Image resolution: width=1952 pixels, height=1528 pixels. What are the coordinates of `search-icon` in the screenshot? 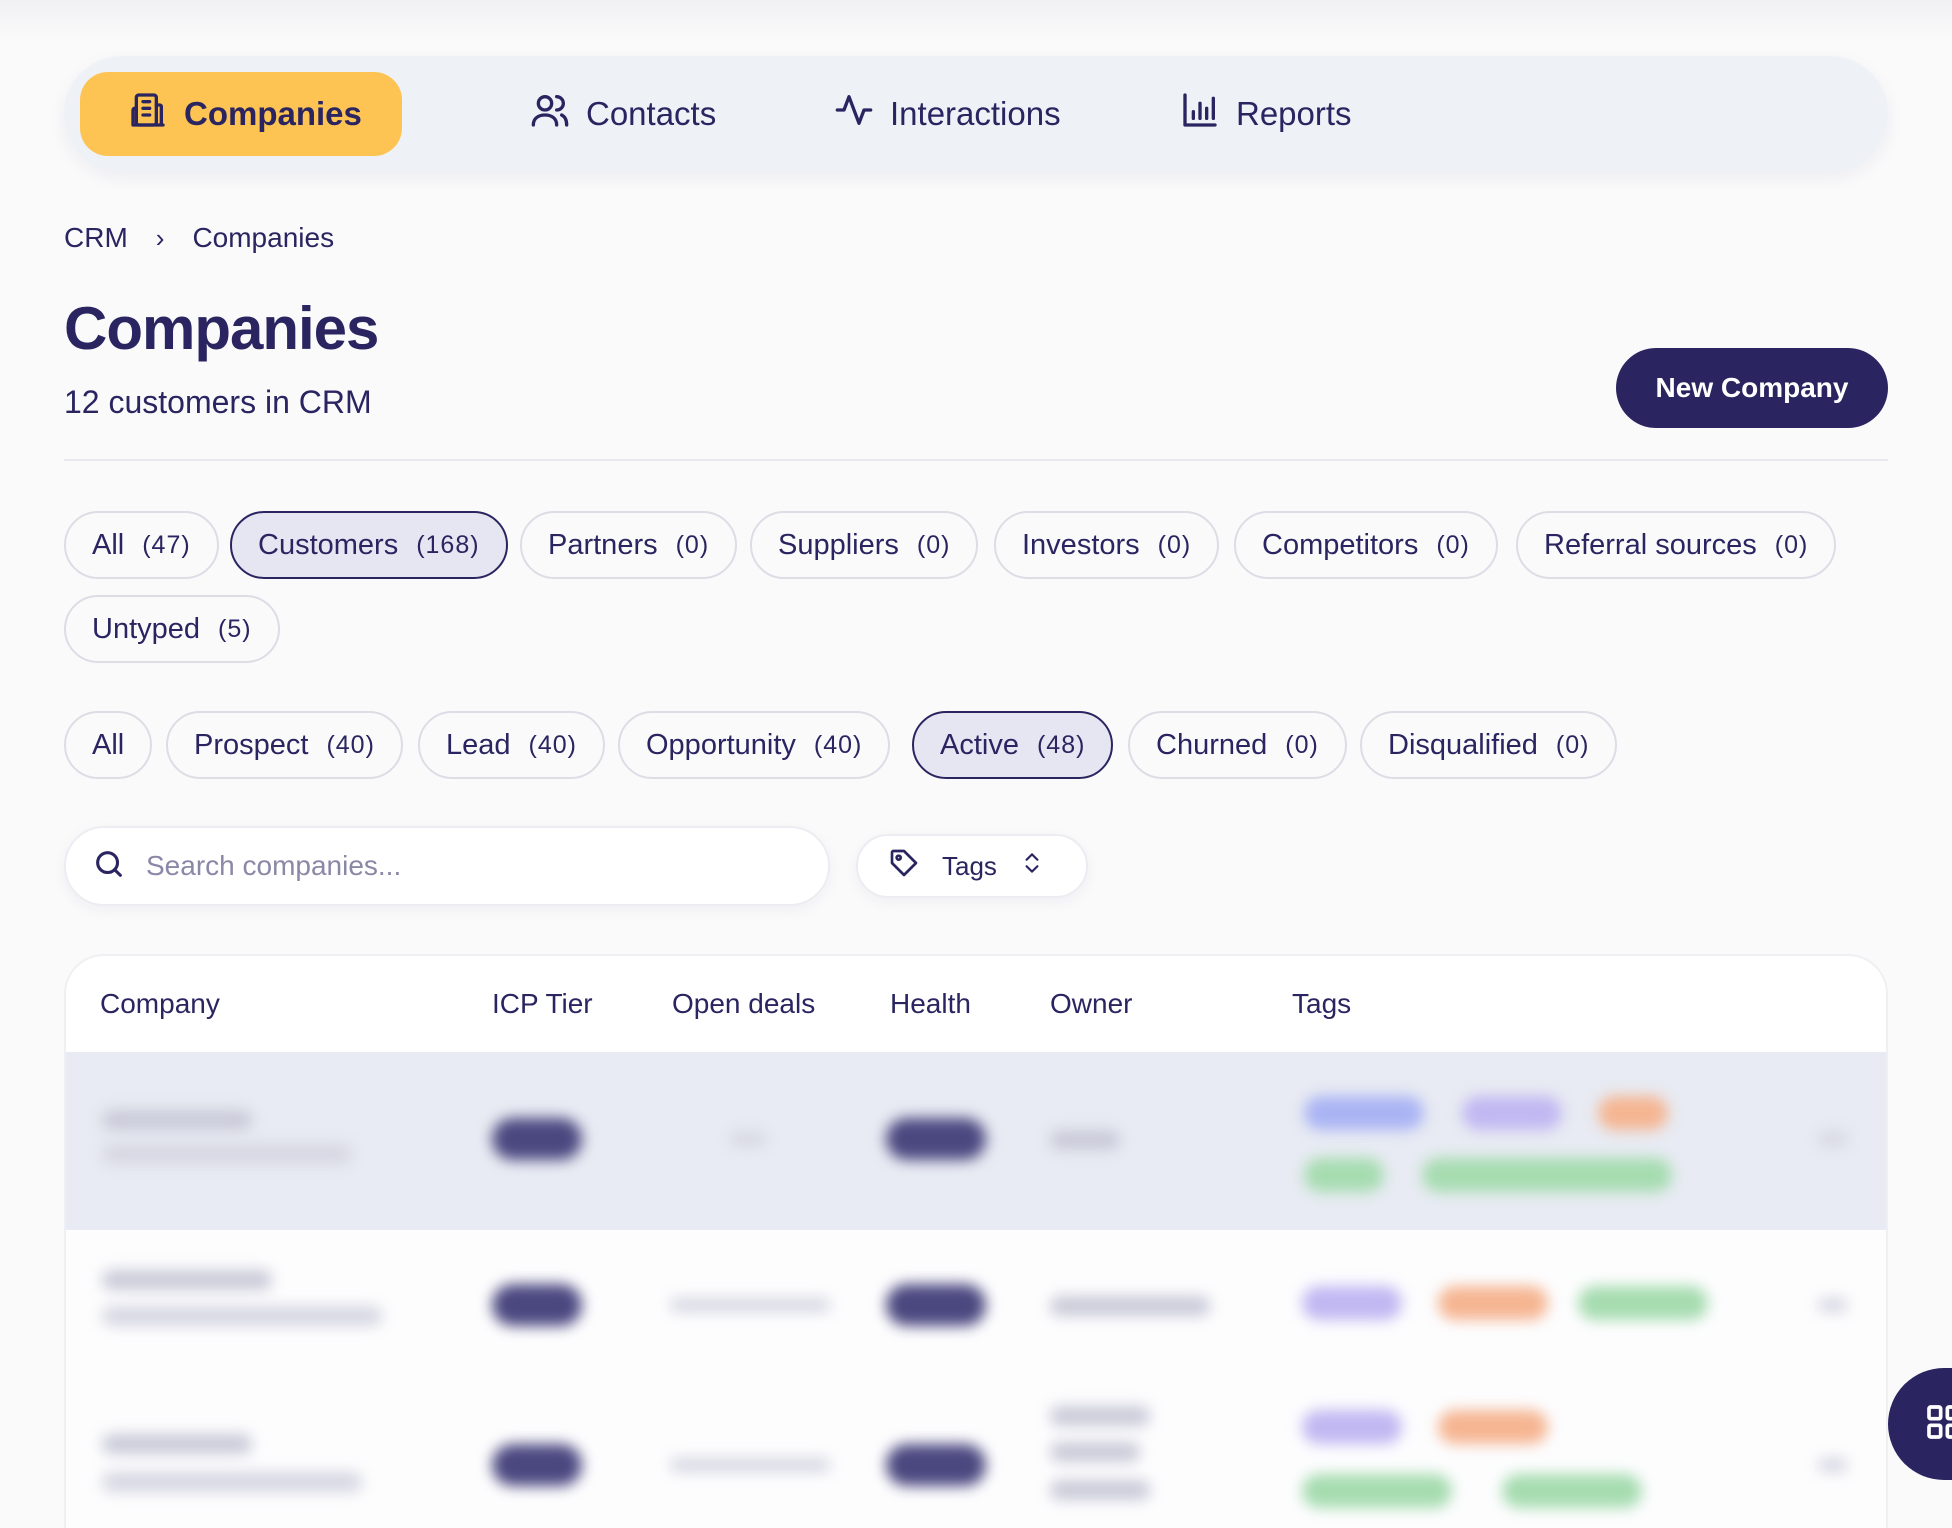 It's located at (109, 866).